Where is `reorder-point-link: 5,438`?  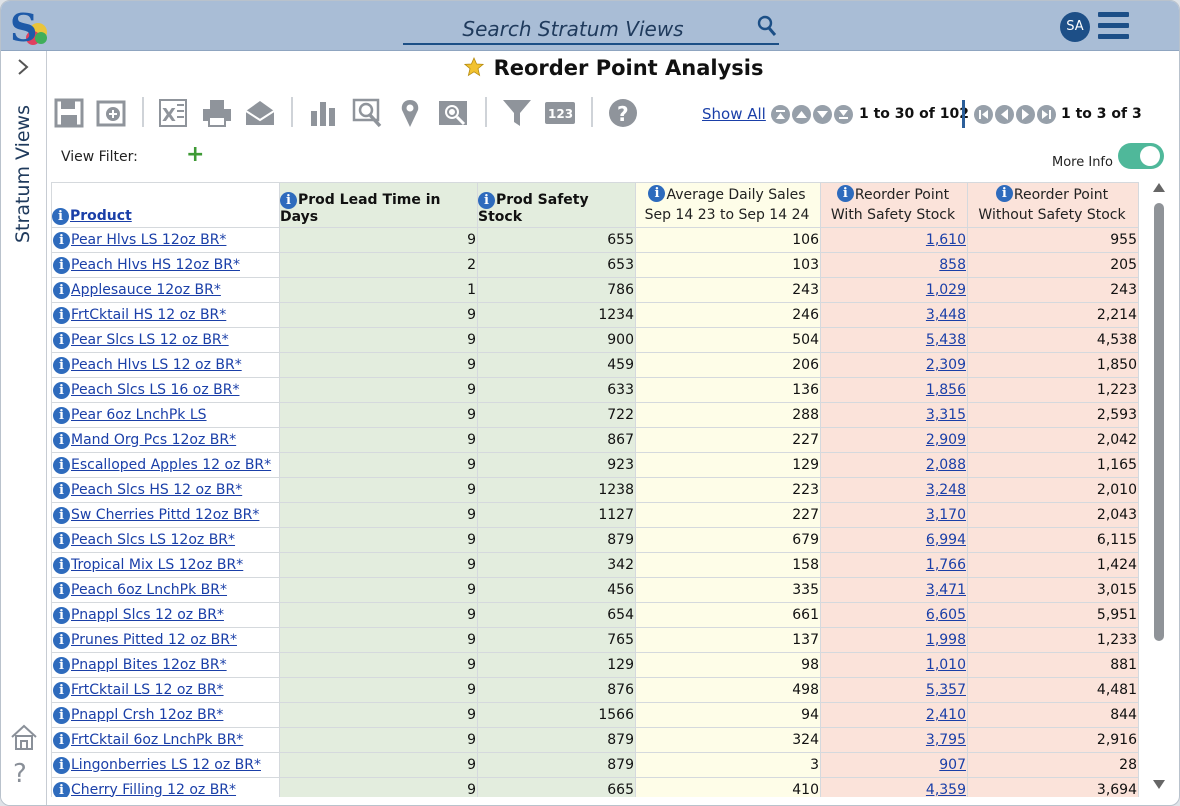 reorder-point-link: 5,438 is located at coordinates (946, 340).